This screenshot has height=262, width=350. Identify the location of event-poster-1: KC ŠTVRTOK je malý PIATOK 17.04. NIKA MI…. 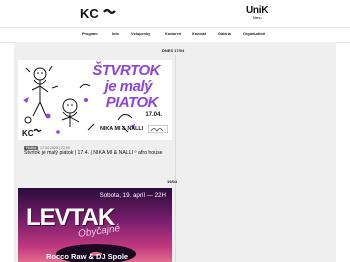
(95, 100).